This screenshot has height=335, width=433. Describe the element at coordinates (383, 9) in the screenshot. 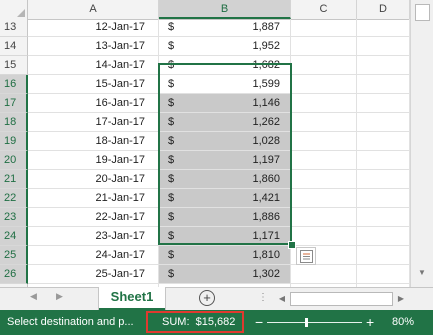

I see `column-header-d: D` at that location.